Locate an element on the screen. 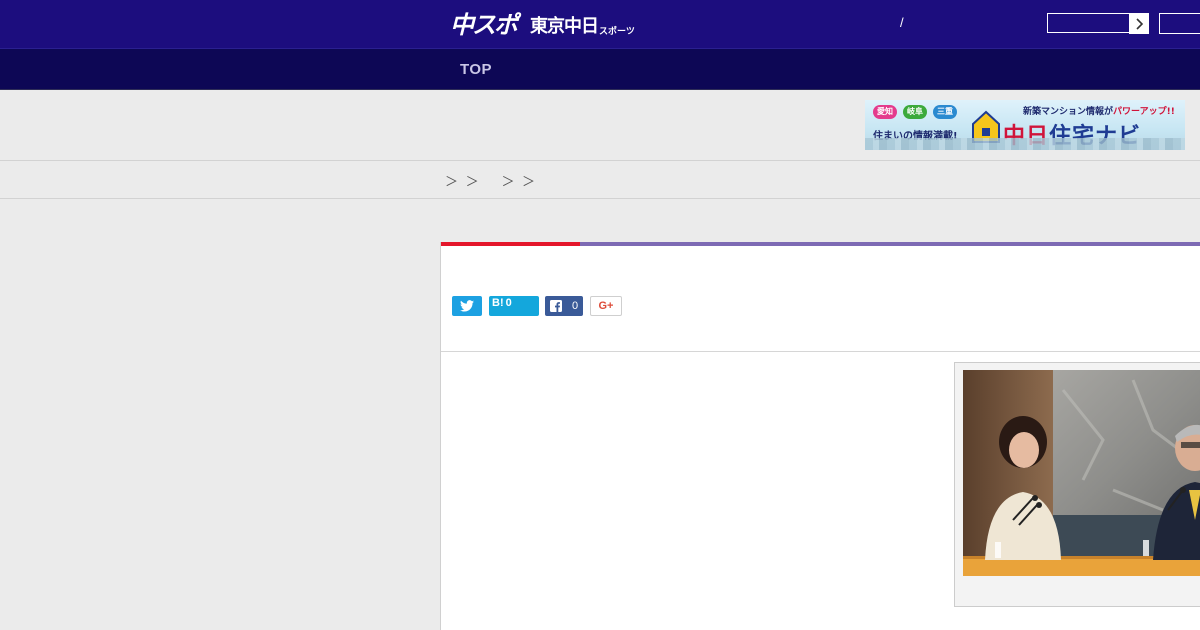 The height and width of the screenshot is (630, 1200). press-conference-photo is located at coordinates (1081, 473).